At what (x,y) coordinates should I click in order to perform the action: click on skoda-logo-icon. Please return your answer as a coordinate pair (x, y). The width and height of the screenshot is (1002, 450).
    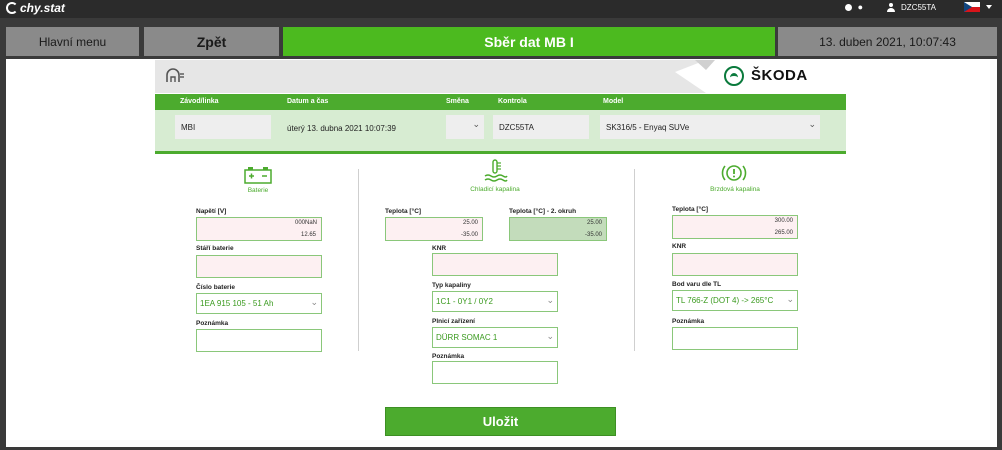
    Looking at the image, I should click on (734, 76).